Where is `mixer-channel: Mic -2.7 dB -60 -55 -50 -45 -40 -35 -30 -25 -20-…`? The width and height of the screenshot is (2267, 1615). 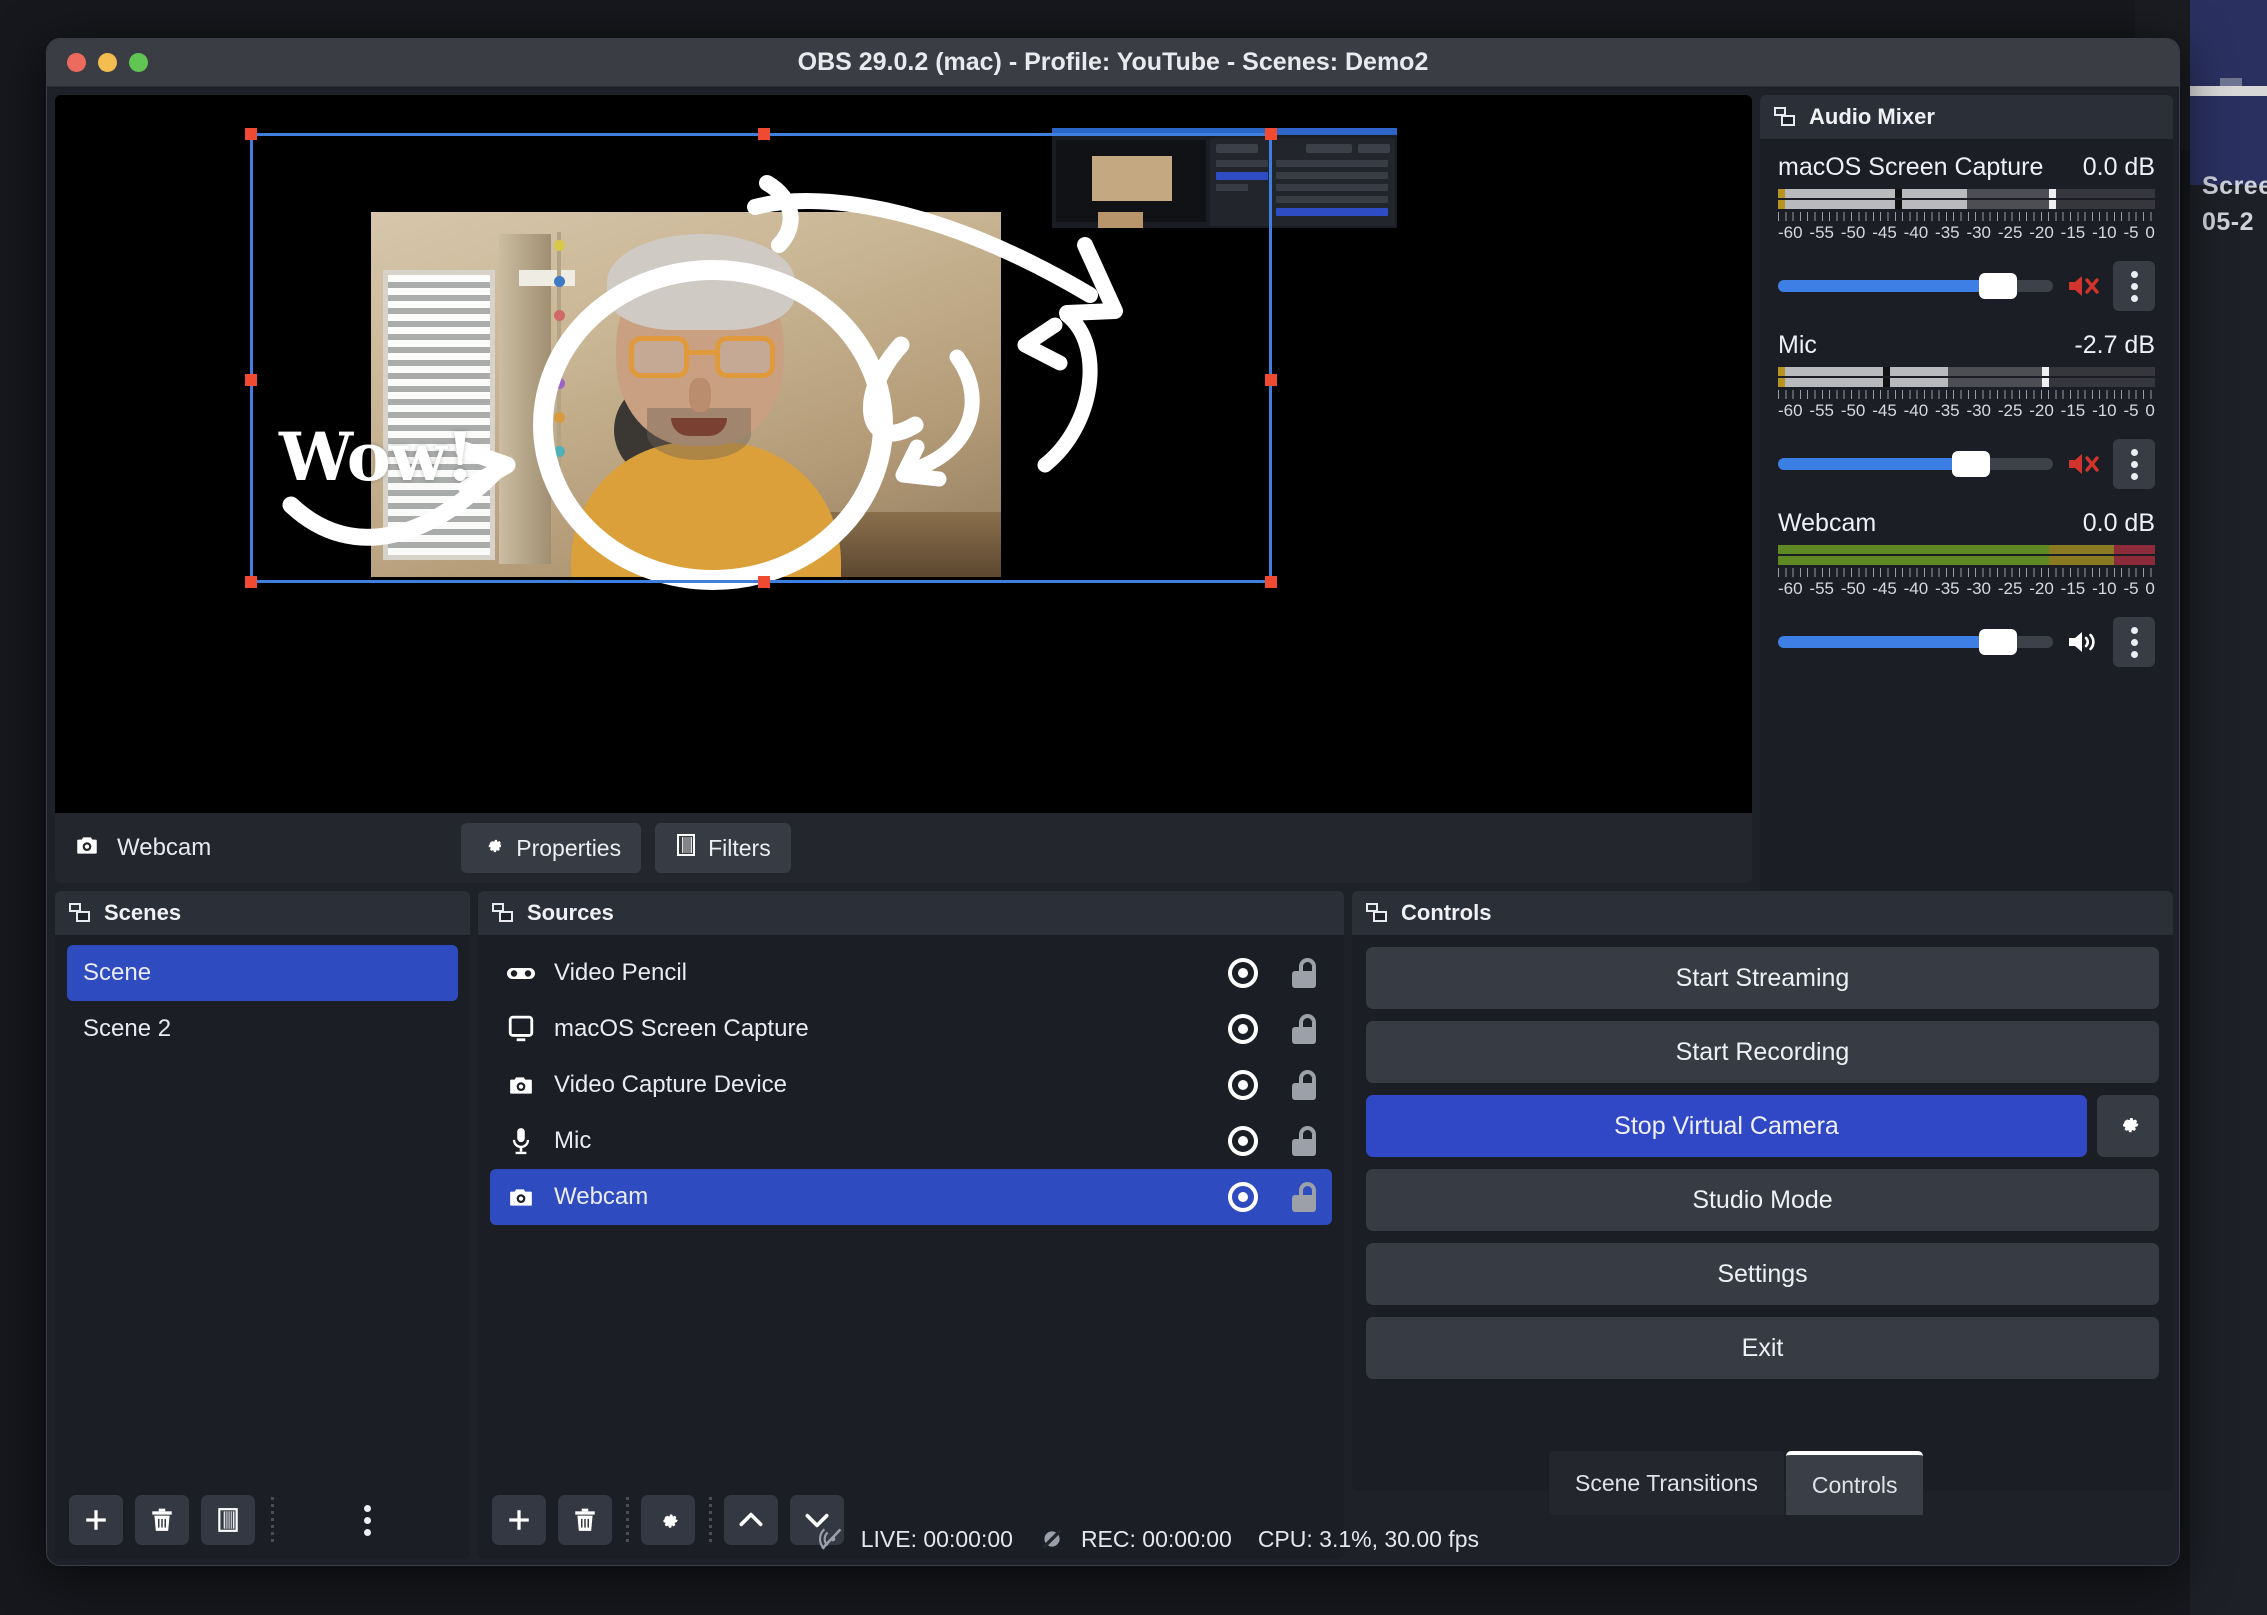
mixer-channel: Mic -2.7 dB -60 -55 -50 -45 -40 -35 -30 -25 -20-… is located at coordinates (1966, 406).